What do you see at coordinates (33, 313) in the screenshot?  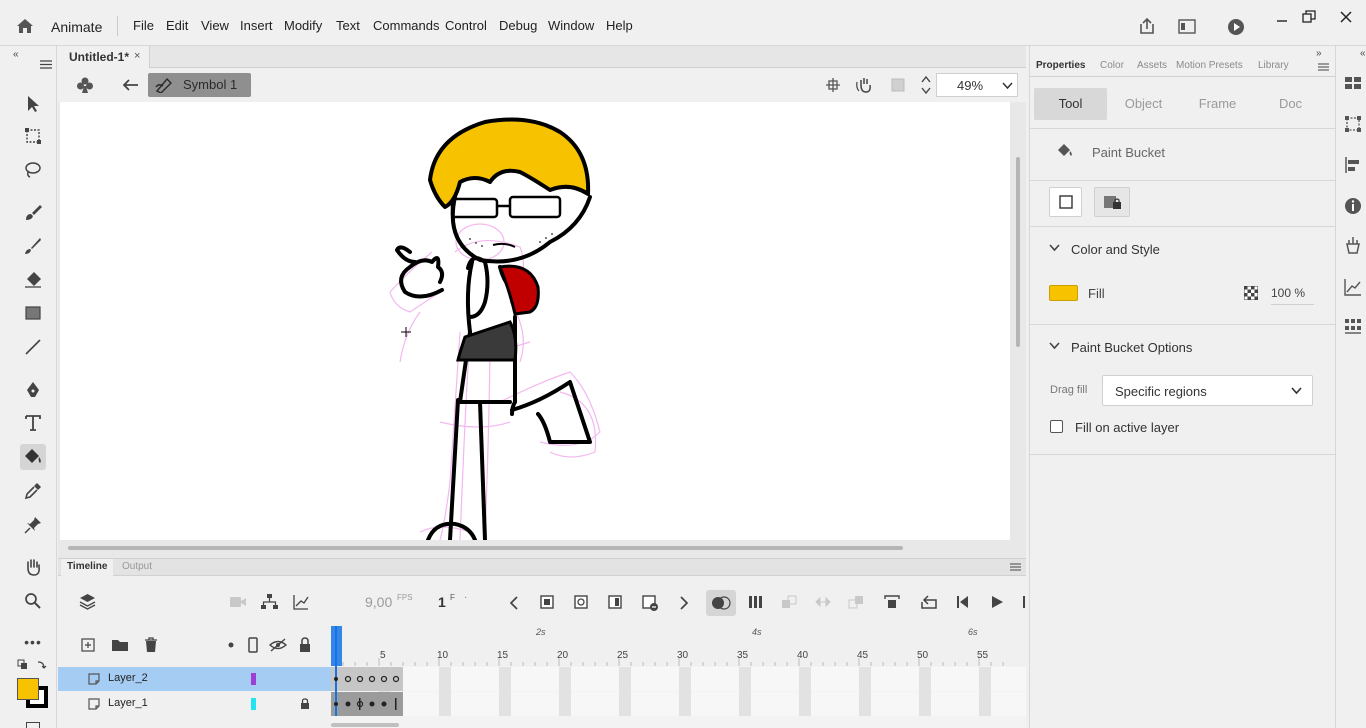 I see `rectangle-tool-icon` at bounding box center [33, 313].